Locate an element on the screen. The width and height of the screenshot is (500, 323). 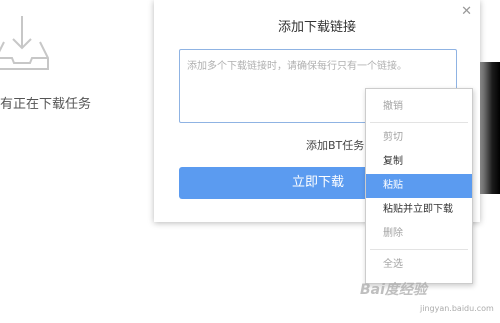
menu-item-select-all: 全选 is located at coordinates (419, 265).